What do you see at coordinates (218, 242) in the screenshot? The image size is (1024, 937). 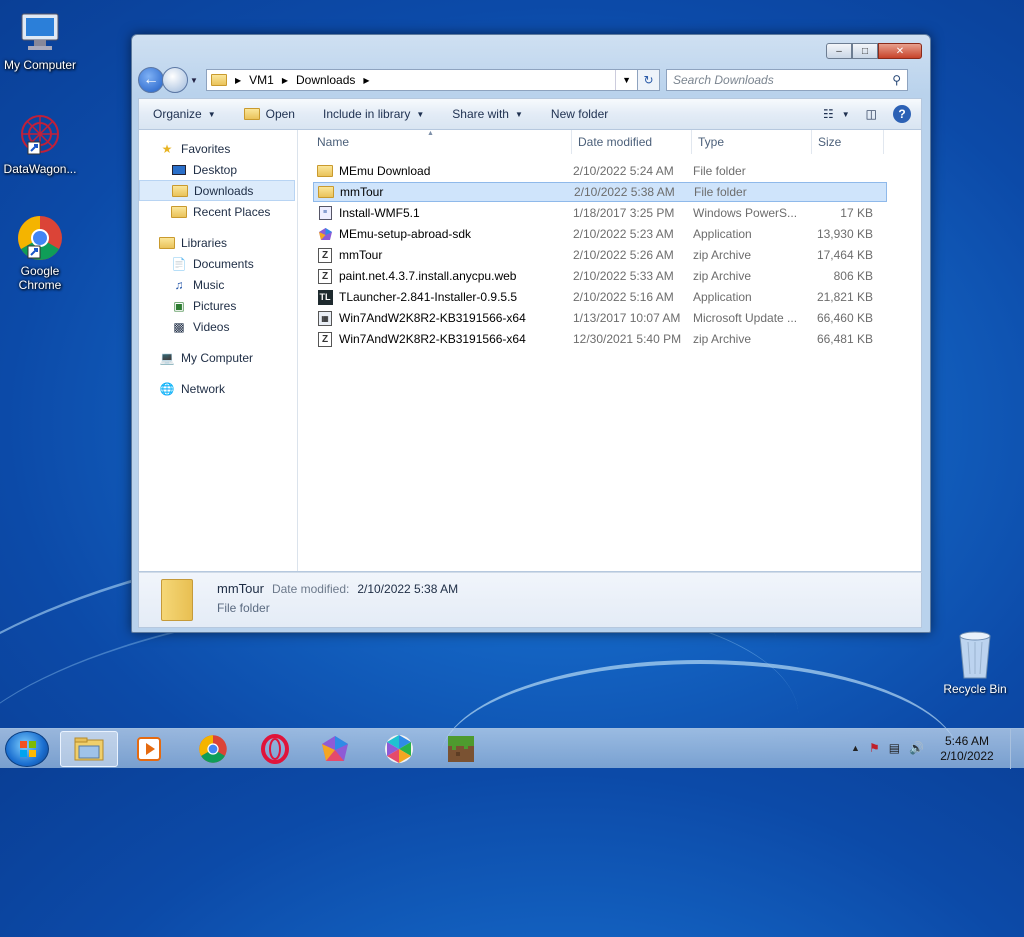 I see `nav-libraries: Libraries` at bounding box center [218, 242].